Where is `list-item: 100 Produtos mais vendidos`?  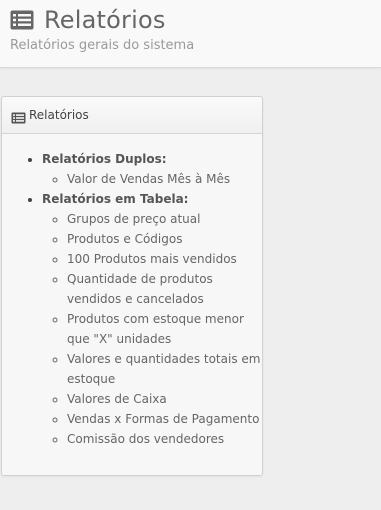 list-item: 100 Produtos mais vendidos is located at coordinates (164, 259).